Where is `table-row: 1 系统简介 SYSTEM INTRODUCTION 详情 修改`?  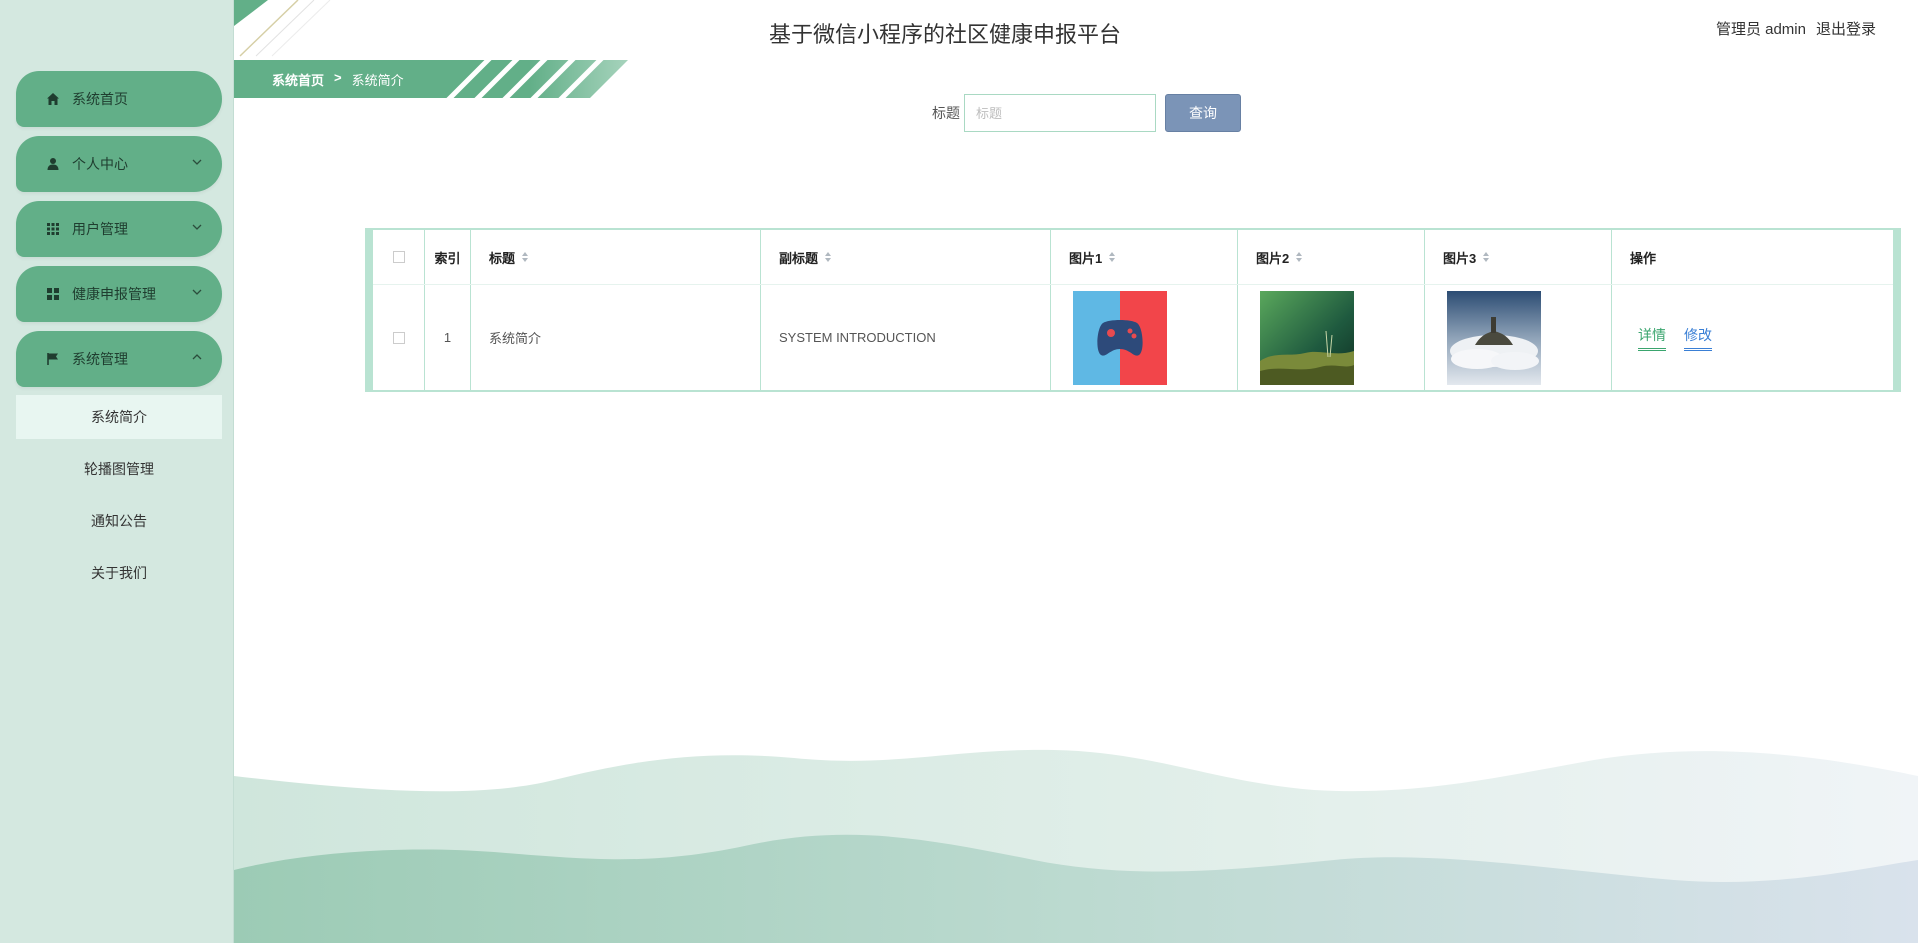 table-row: 1 系统简介 SYSTEM INTRODUCTION 详情 修改 is located at coordinates (1133, 337).